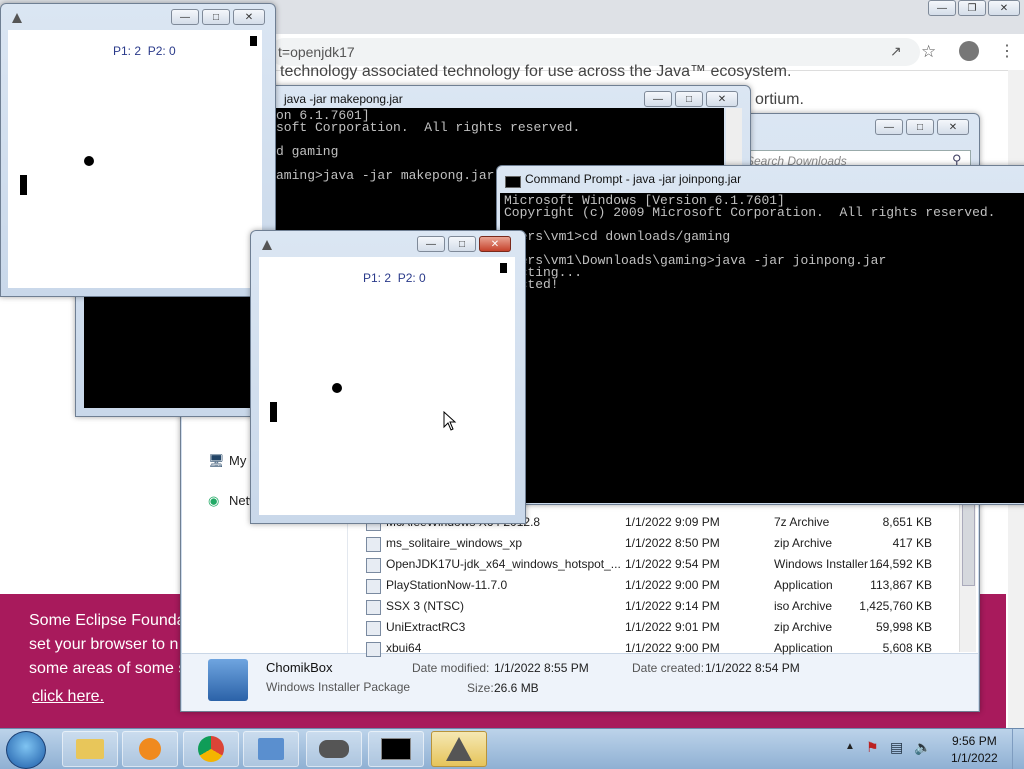 The width and height of the screenshot is (1024, 769). I want to click on file-size: 417 KB, so click(912, 543).